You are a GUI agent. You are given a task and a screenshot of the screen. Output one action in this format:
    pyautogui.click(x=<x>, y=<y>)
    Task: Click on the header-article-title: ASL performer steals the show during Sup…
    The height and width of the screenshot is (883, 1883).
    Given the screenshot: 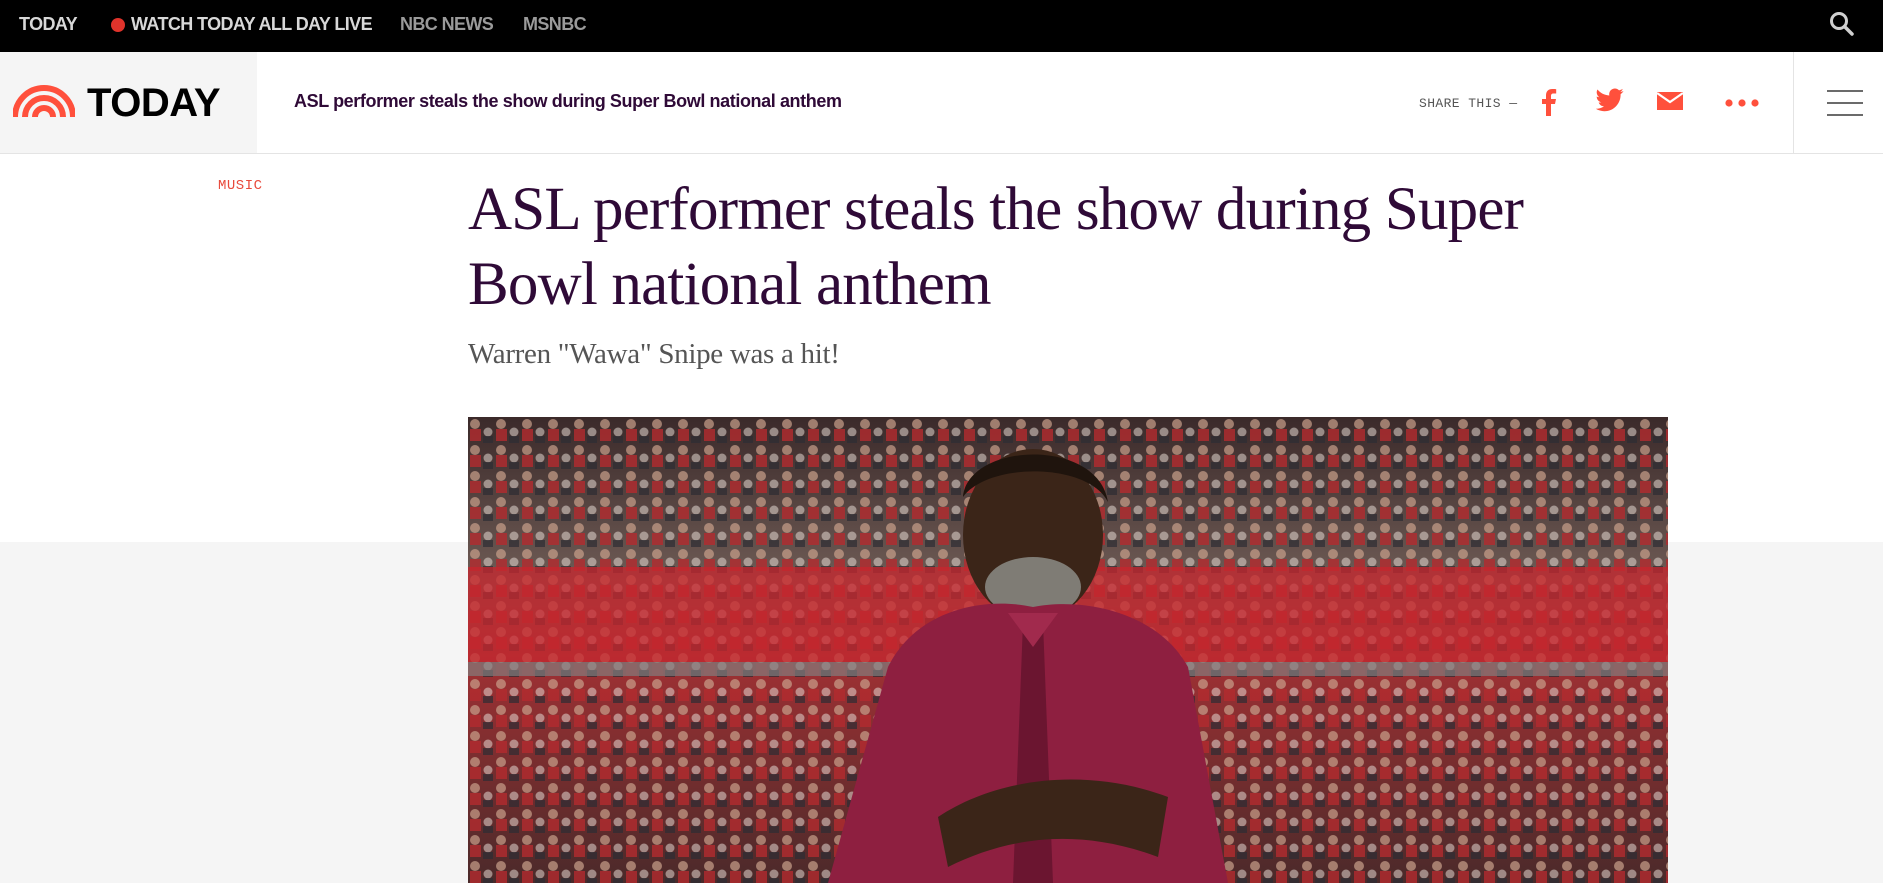 What is the action you would take?
    pyautogui.click(x=568, y=101)
    